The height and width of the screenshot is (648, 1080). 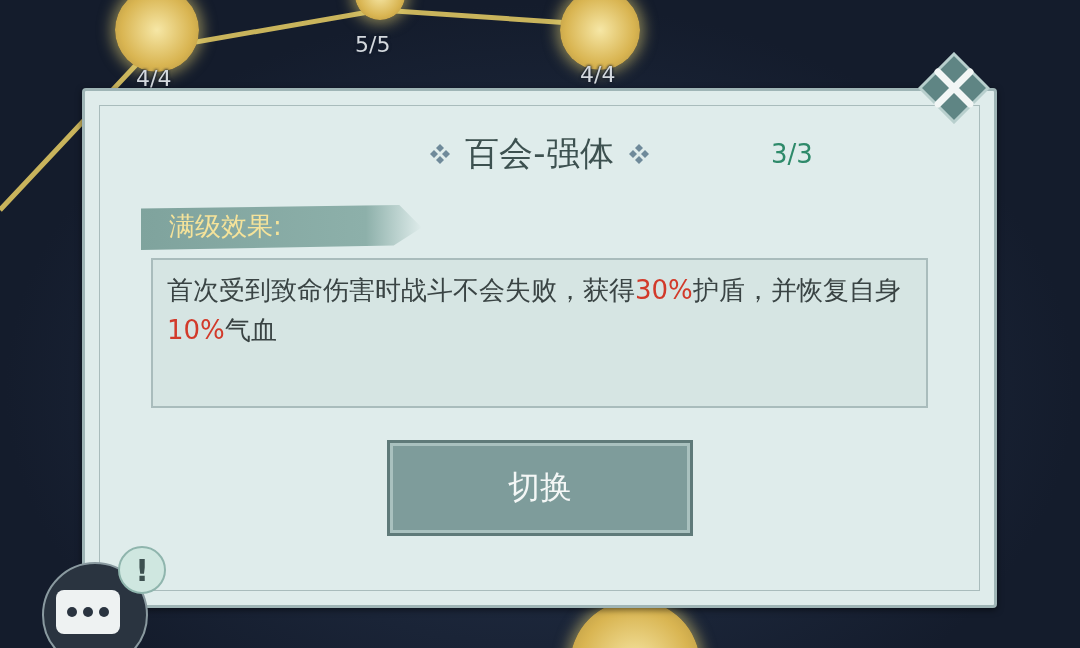 I want to click on rank-count: 3/3, so click(x=792, y=154).